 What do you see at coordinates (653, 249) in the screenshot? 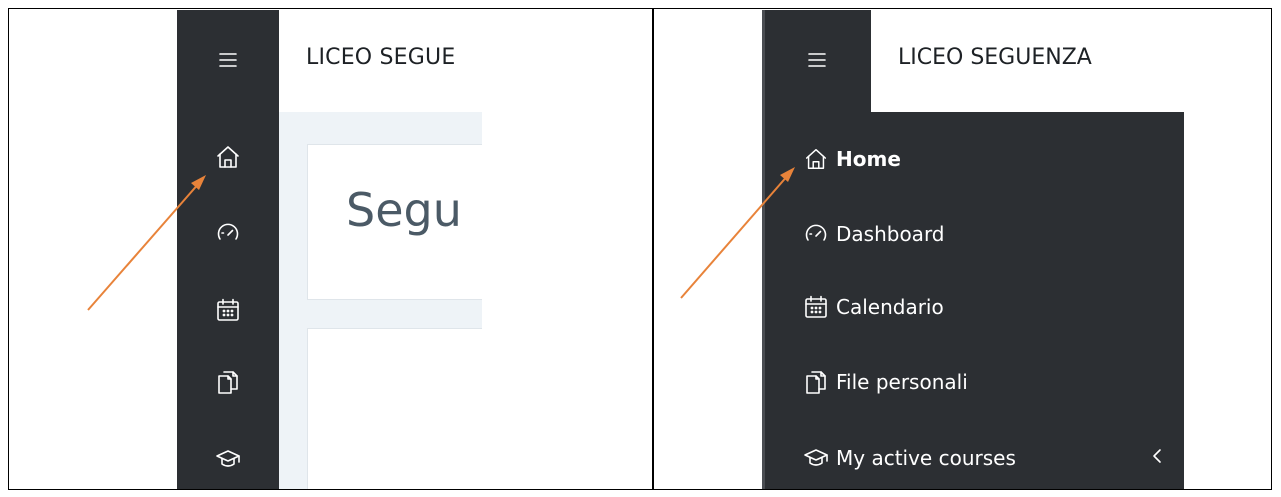
I see `panel-divider` at bounding box center [653, 249].